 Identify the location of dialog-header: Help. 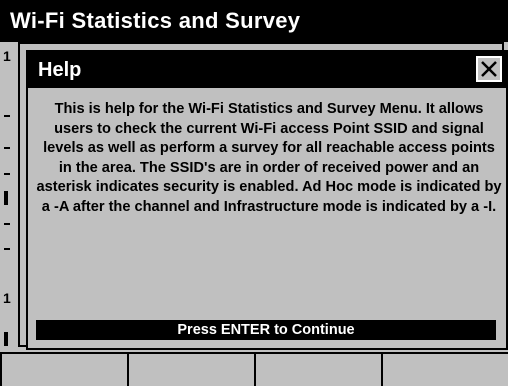
(267, 70).